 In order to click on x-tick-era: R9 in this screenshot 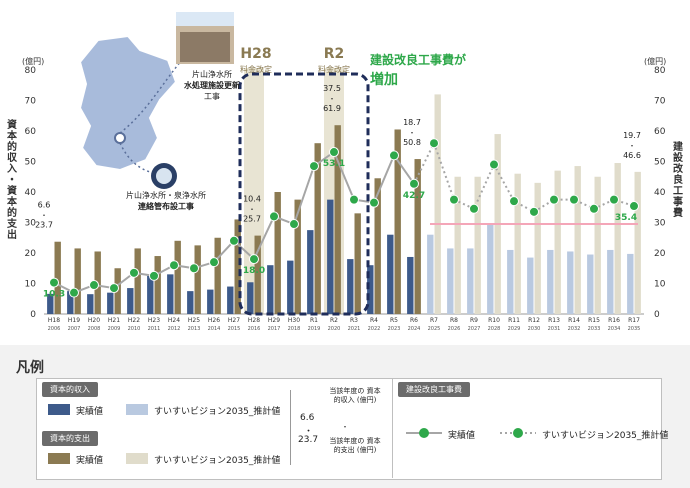, I will do `click(474, 320)`.